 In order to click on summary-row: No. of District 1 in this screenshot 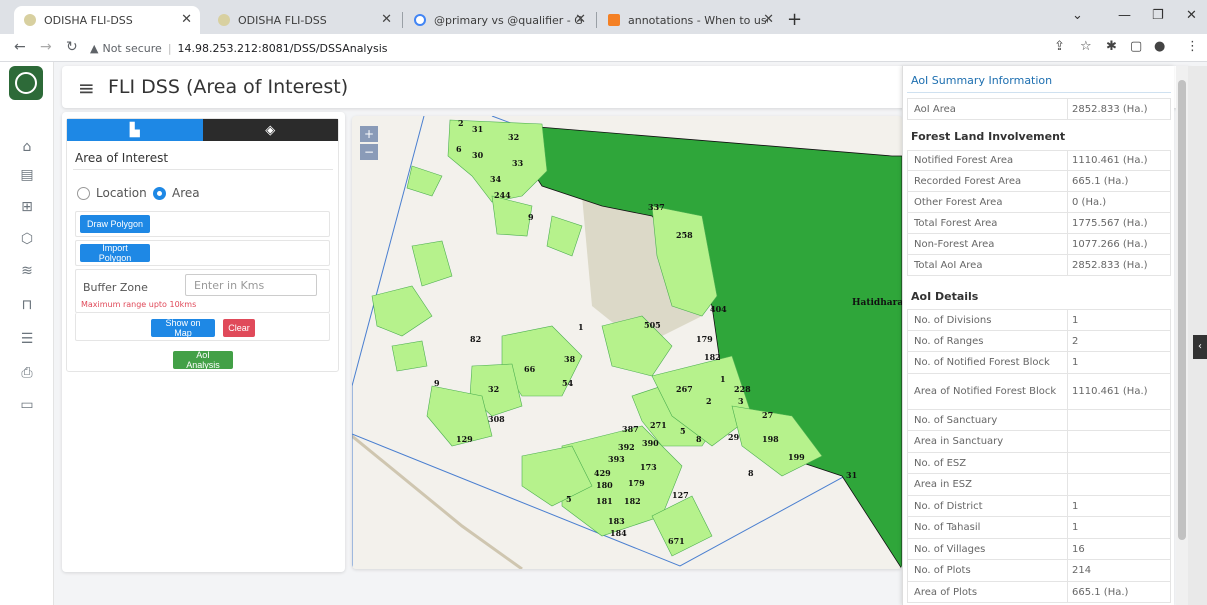, I will do `click(1039, 506)`.